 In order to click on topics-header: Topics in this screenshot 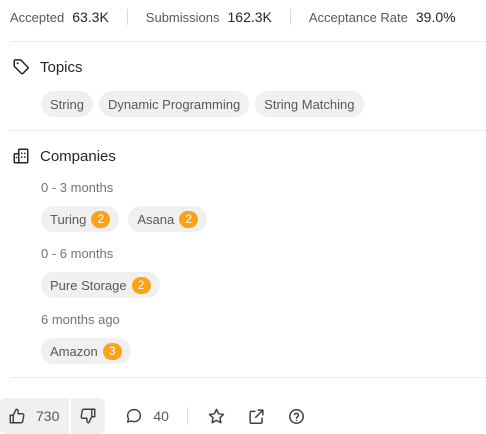, I will do `click(47, 67)`.